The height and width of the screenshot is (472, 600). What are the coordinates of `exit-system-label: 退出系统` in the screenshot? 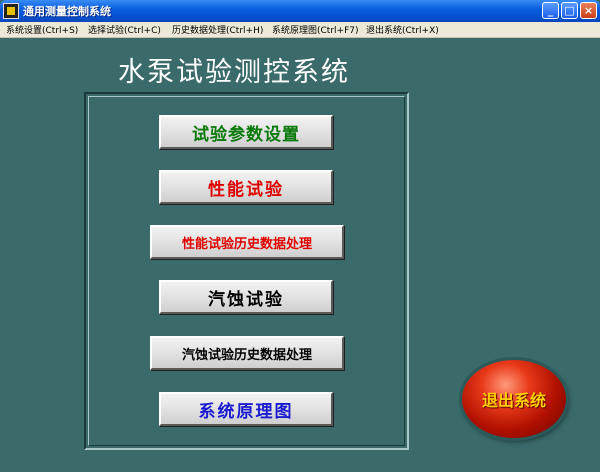 It's located at (513, 400).